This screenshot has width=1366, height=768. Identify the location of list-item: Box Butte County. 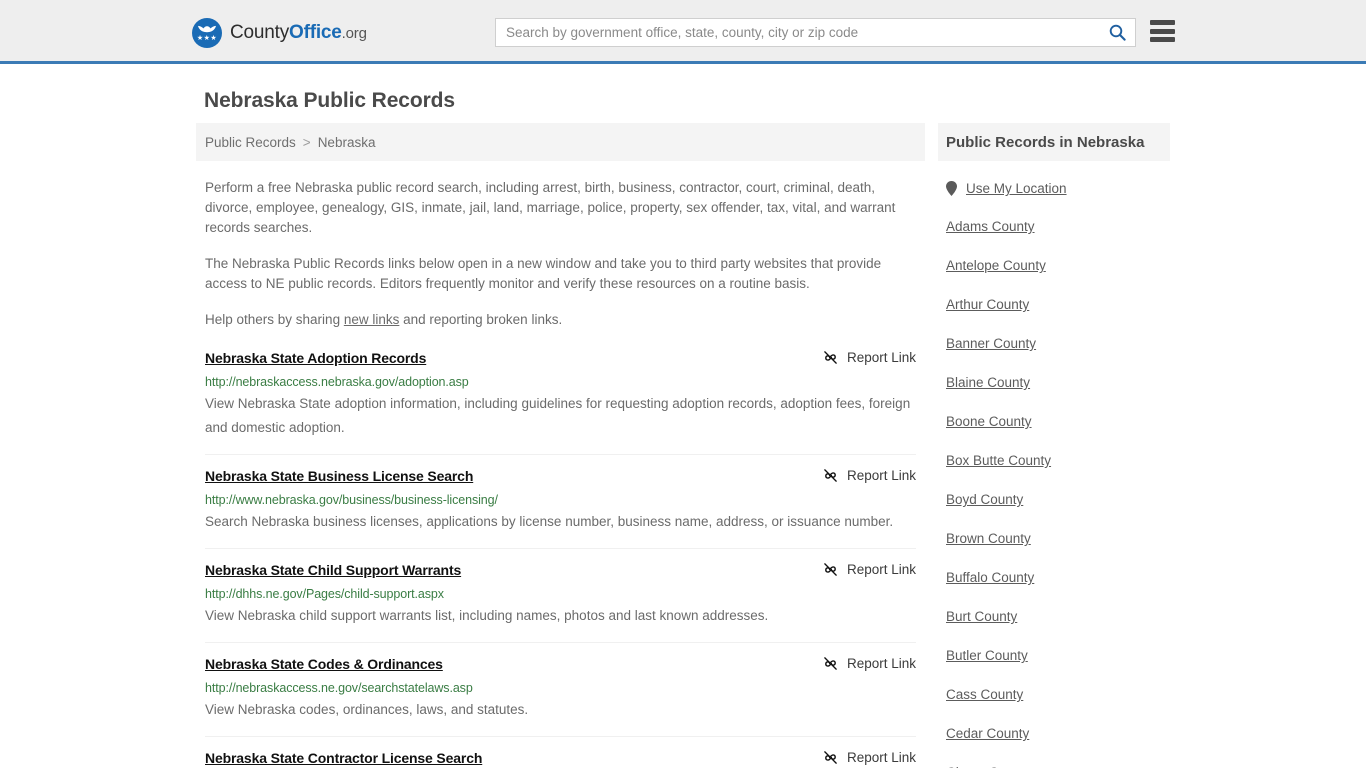
(1058, 461).